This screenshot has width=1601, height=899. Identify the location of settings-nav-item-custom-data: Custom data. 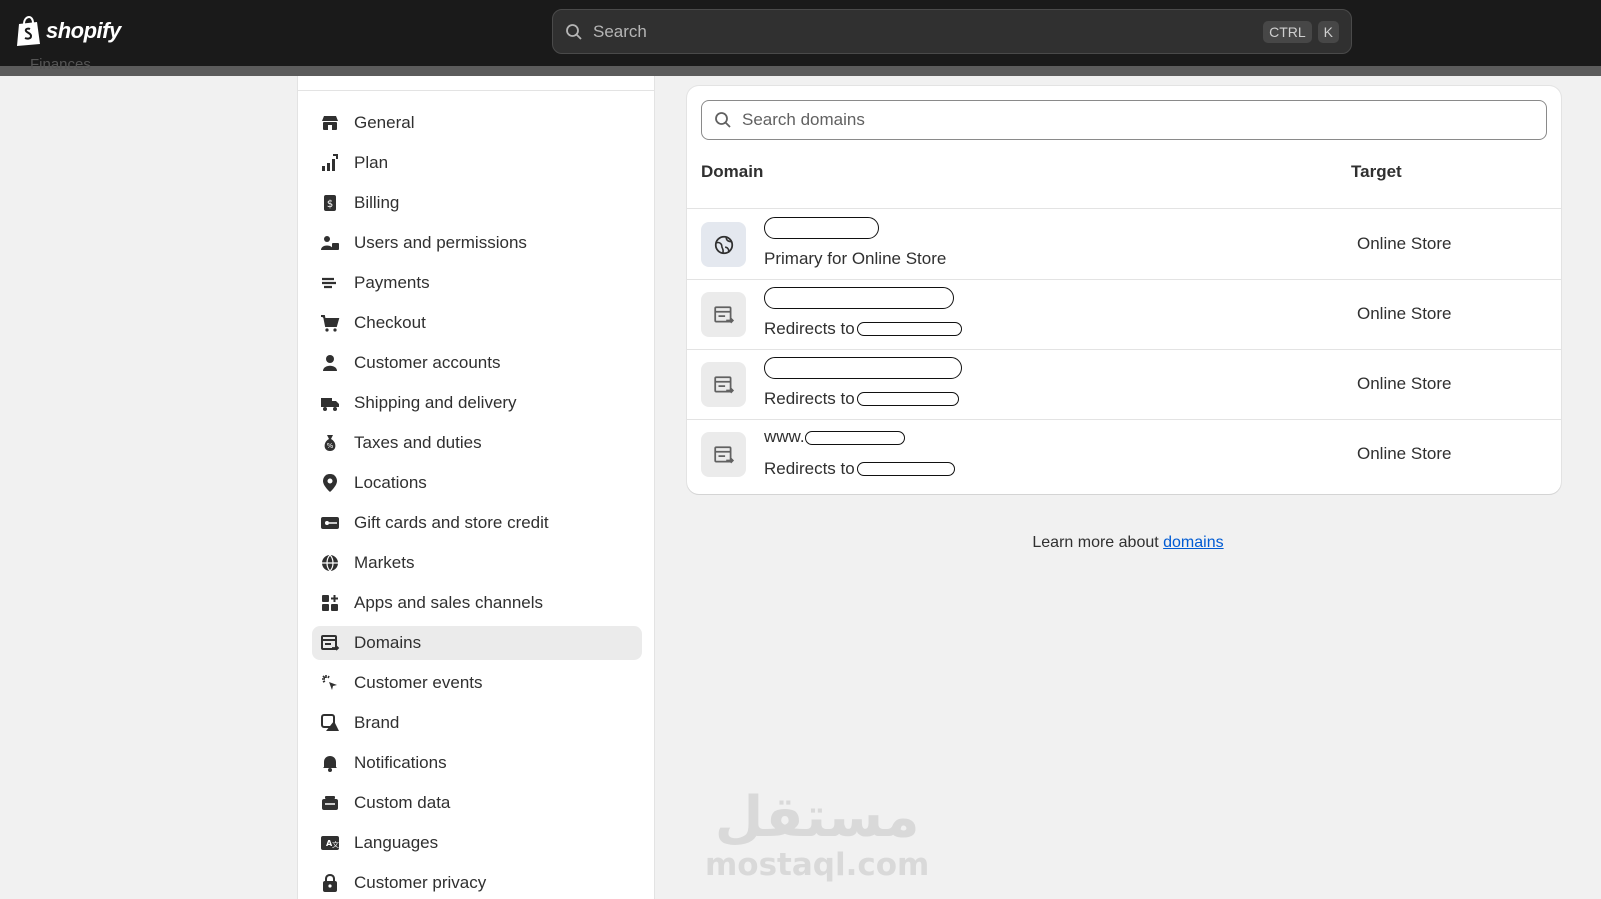
(477, 803).